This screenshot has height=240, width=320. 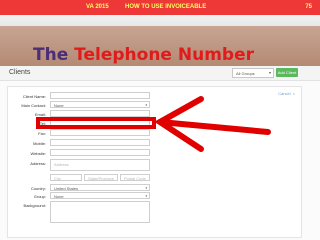 I want to click on slide-title-word-1: The, so click(x=51, y=55).